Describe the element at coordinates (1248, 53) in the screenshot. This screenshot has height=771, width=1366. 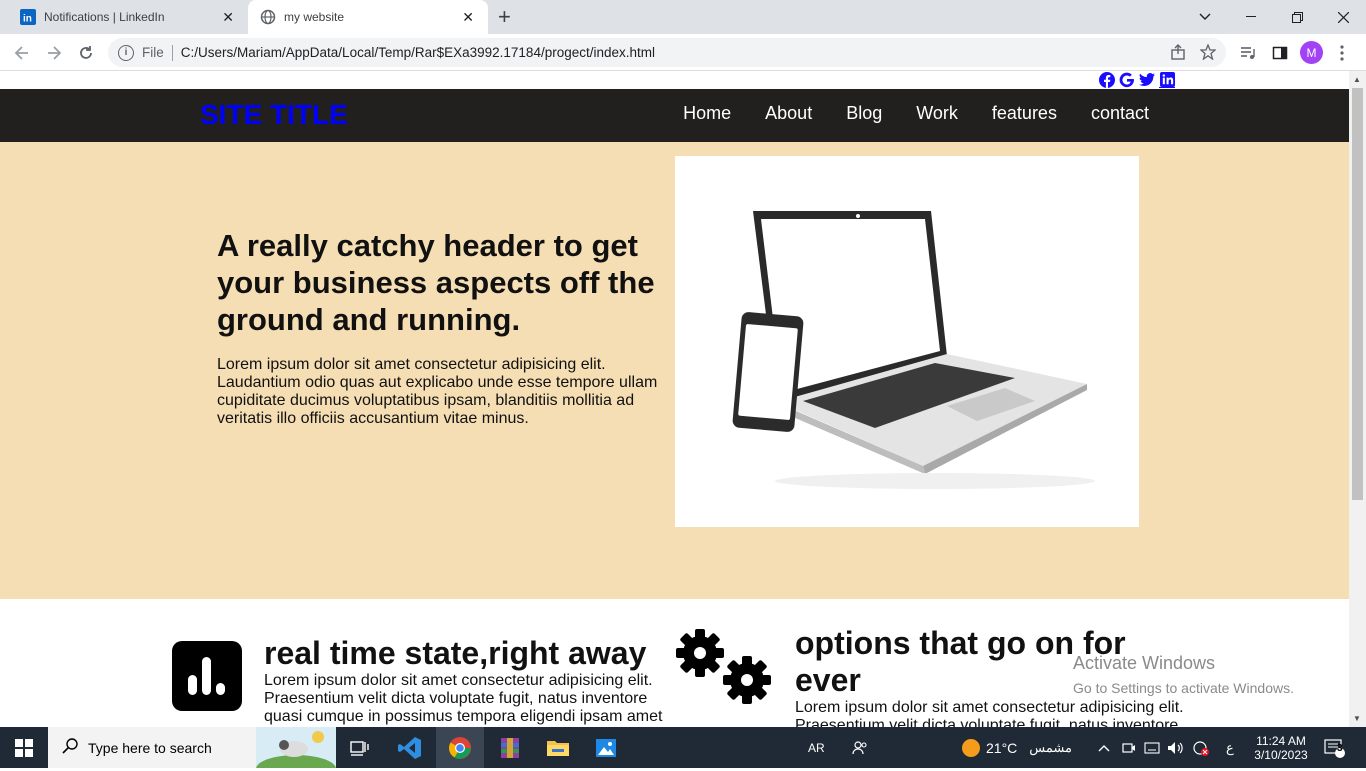
I see `media-control-icon` at that location.